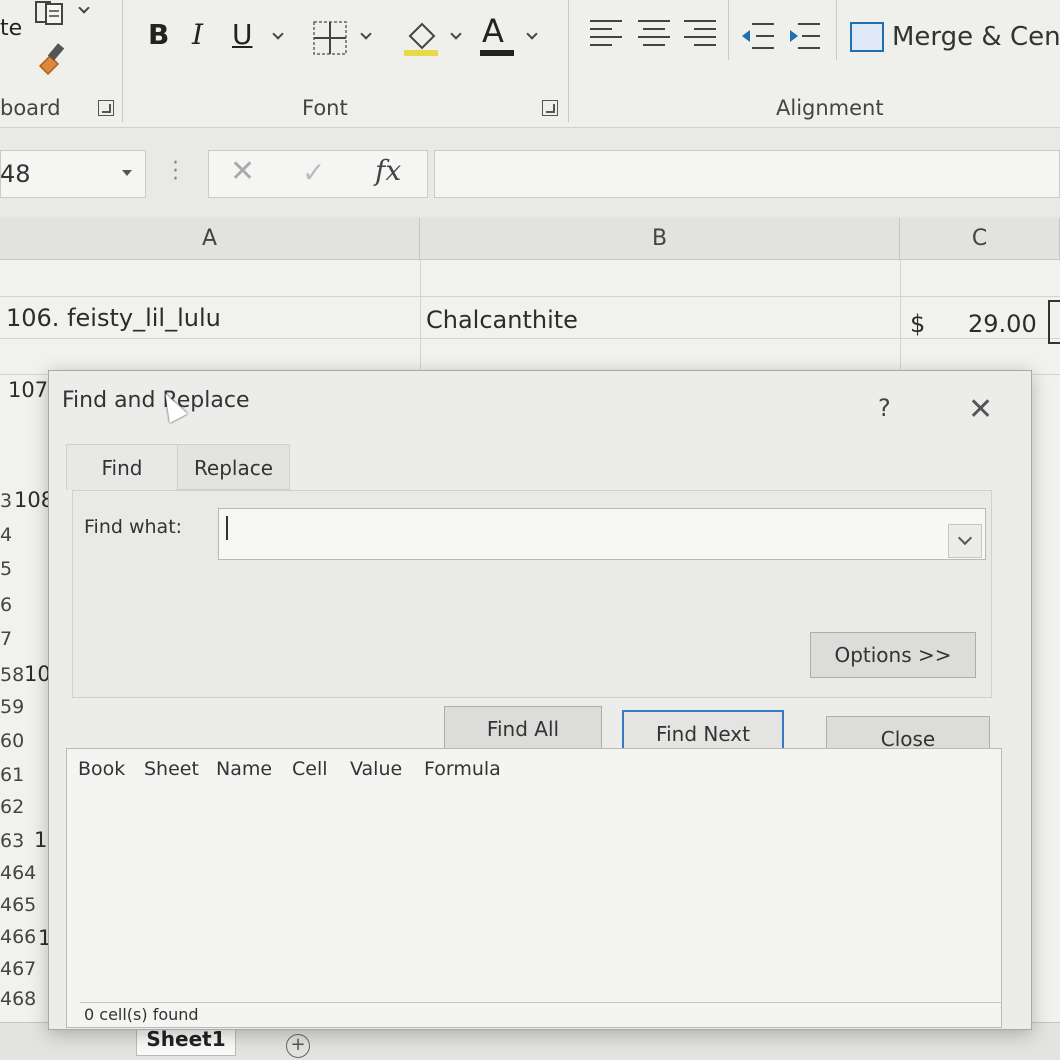  What do you see at coordinates (12, 841) in the screenshot?
I see `row-number: 63` at bounding box center [12, 841].